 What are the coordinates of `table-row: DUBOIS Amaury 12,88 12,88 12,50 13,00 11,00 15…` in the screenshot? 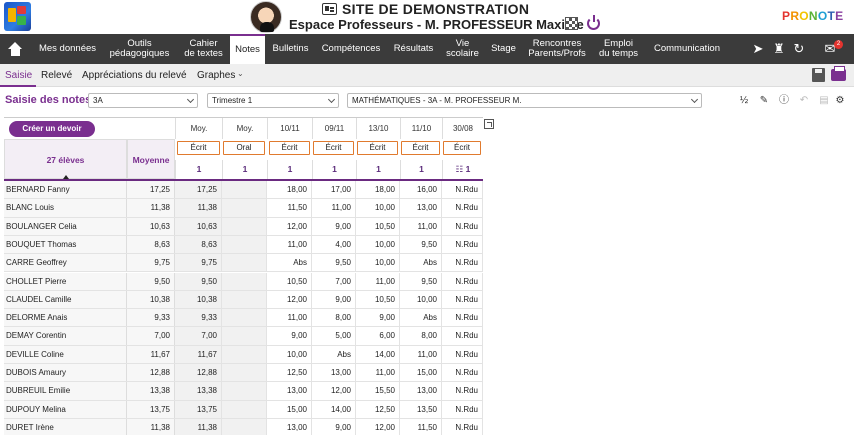 It's located at (243, 373).